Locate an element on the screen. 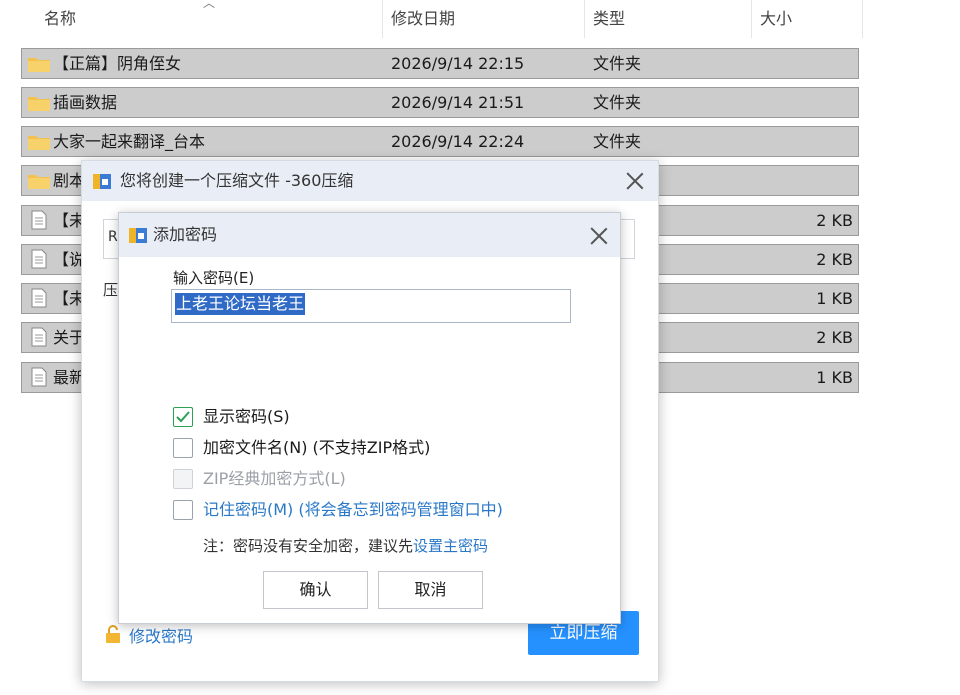 The width and height of the screenshot is (960, 695). password-label: 输入密码(E) is located at coordinates (214, 278).